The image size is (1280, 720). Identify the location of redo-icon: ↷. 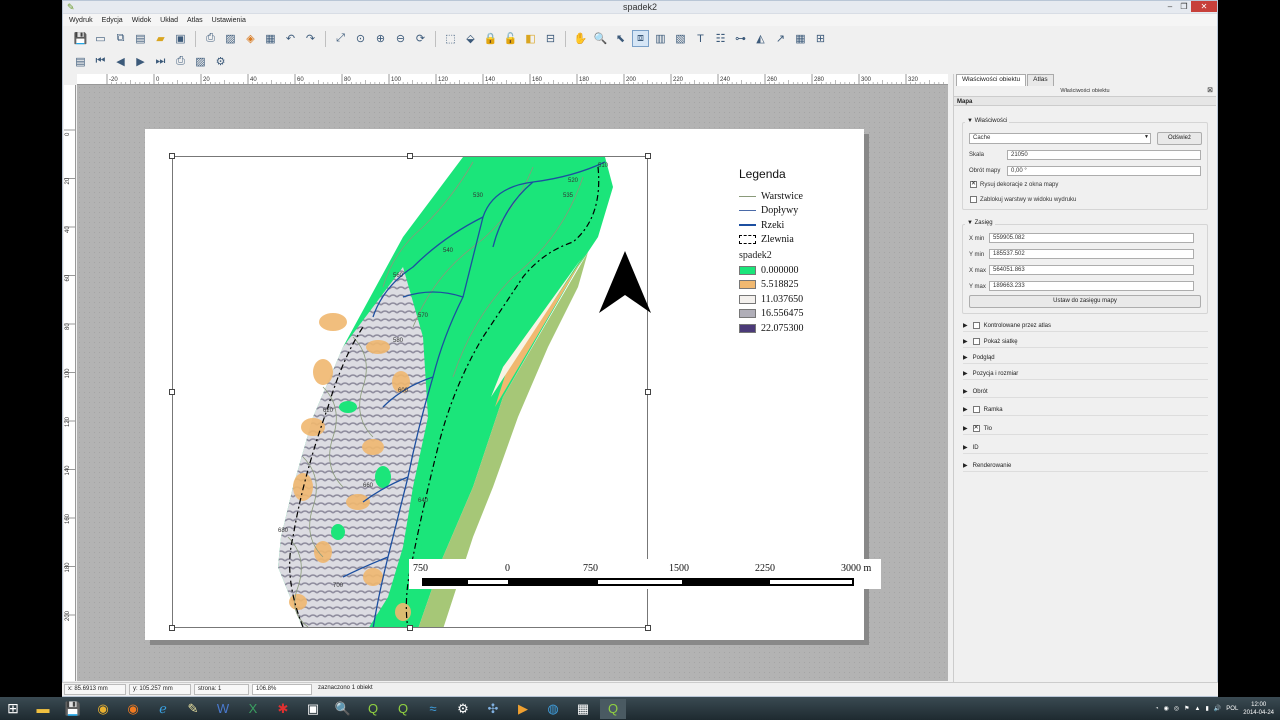
(310, 38).